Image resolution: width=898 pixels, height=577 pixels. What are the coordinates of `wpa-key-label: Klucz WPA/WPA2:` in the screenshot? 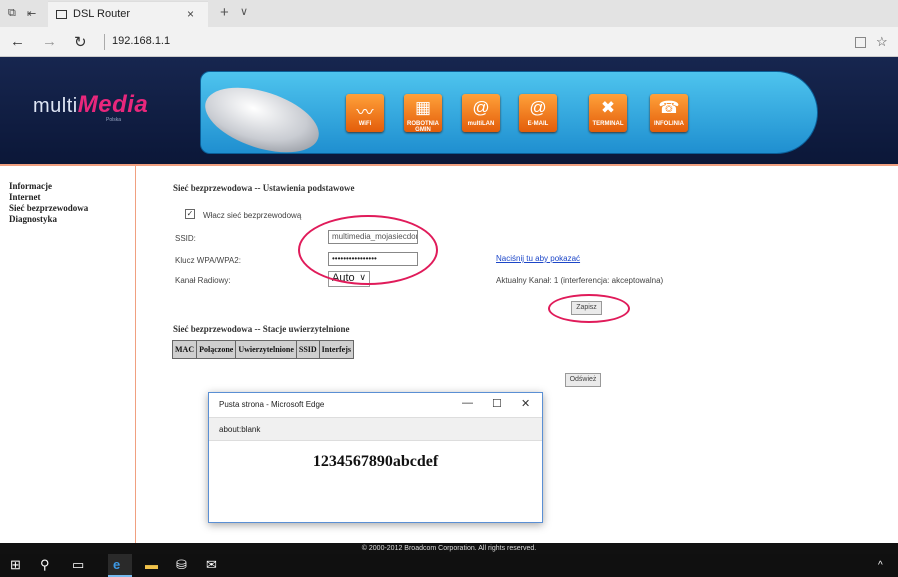 It's located at (208, 260).